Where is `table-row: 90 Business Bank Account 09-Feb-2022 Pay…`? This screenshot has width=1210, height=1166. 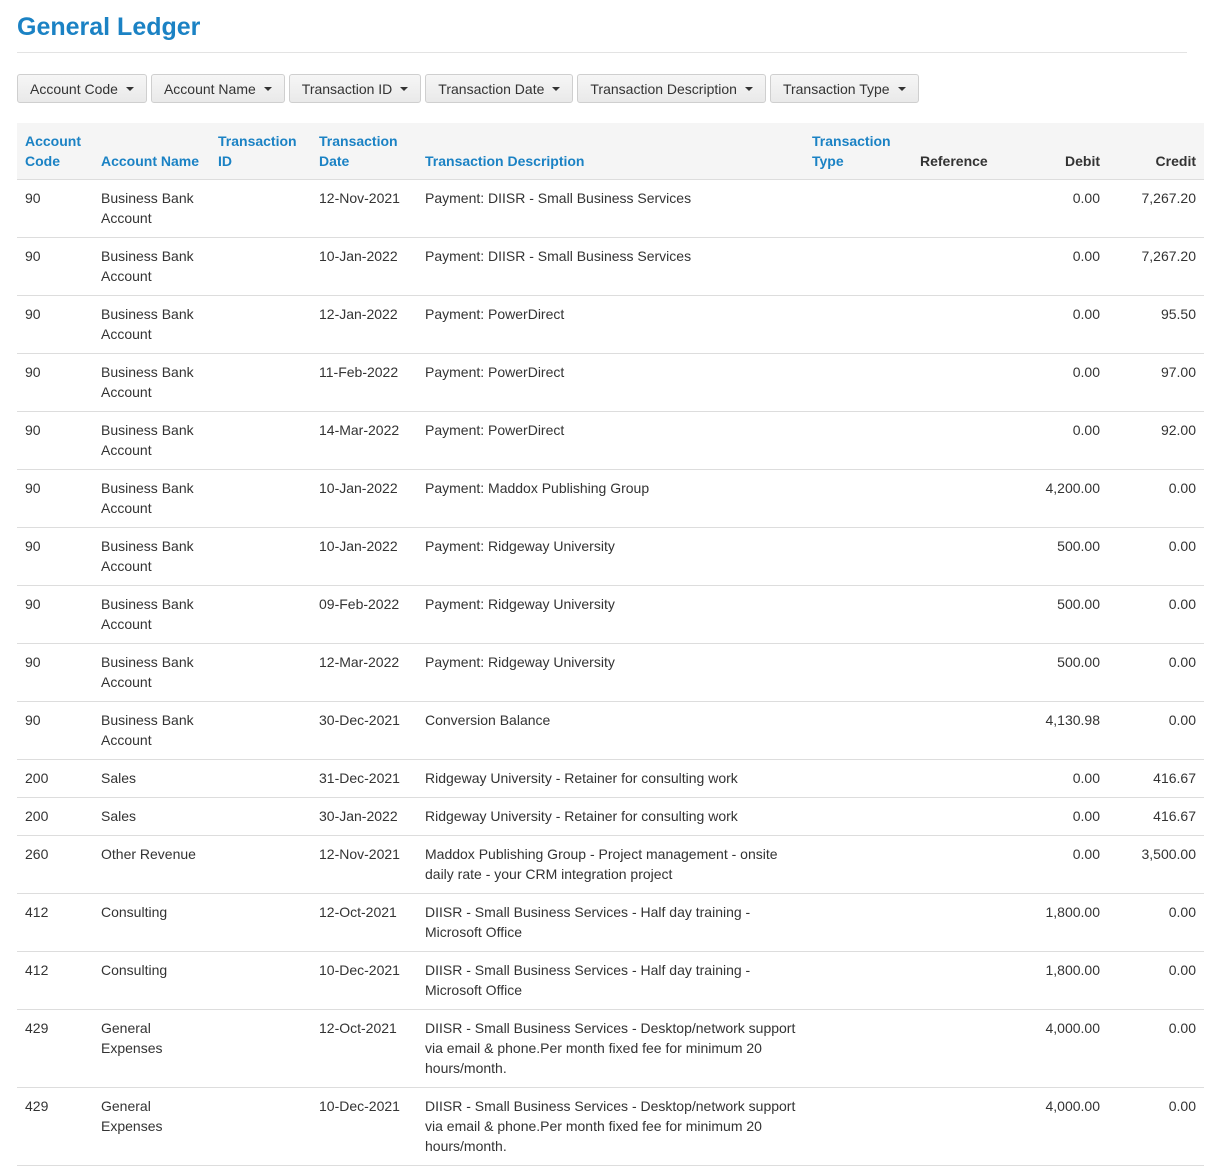
table-row: 90 Business Bank Account 09-Feb-2022 Pay… is located at coordinates (610, 614).